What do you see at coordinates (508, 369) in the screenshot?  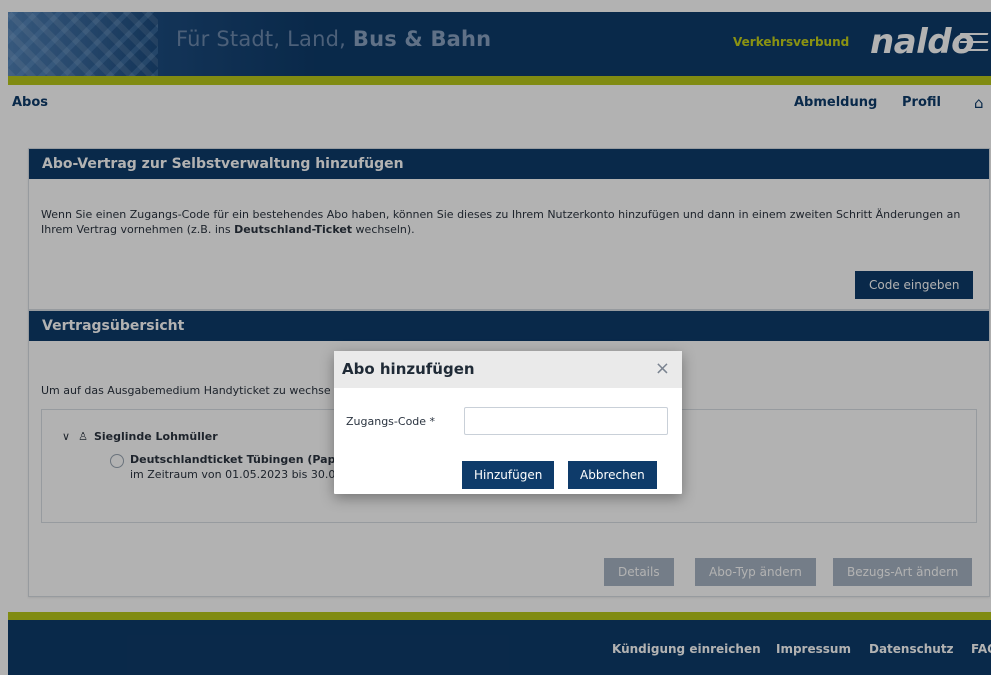 I see `dialog-header: Abo hinzufügen ×` at bounding box center [508, 369].